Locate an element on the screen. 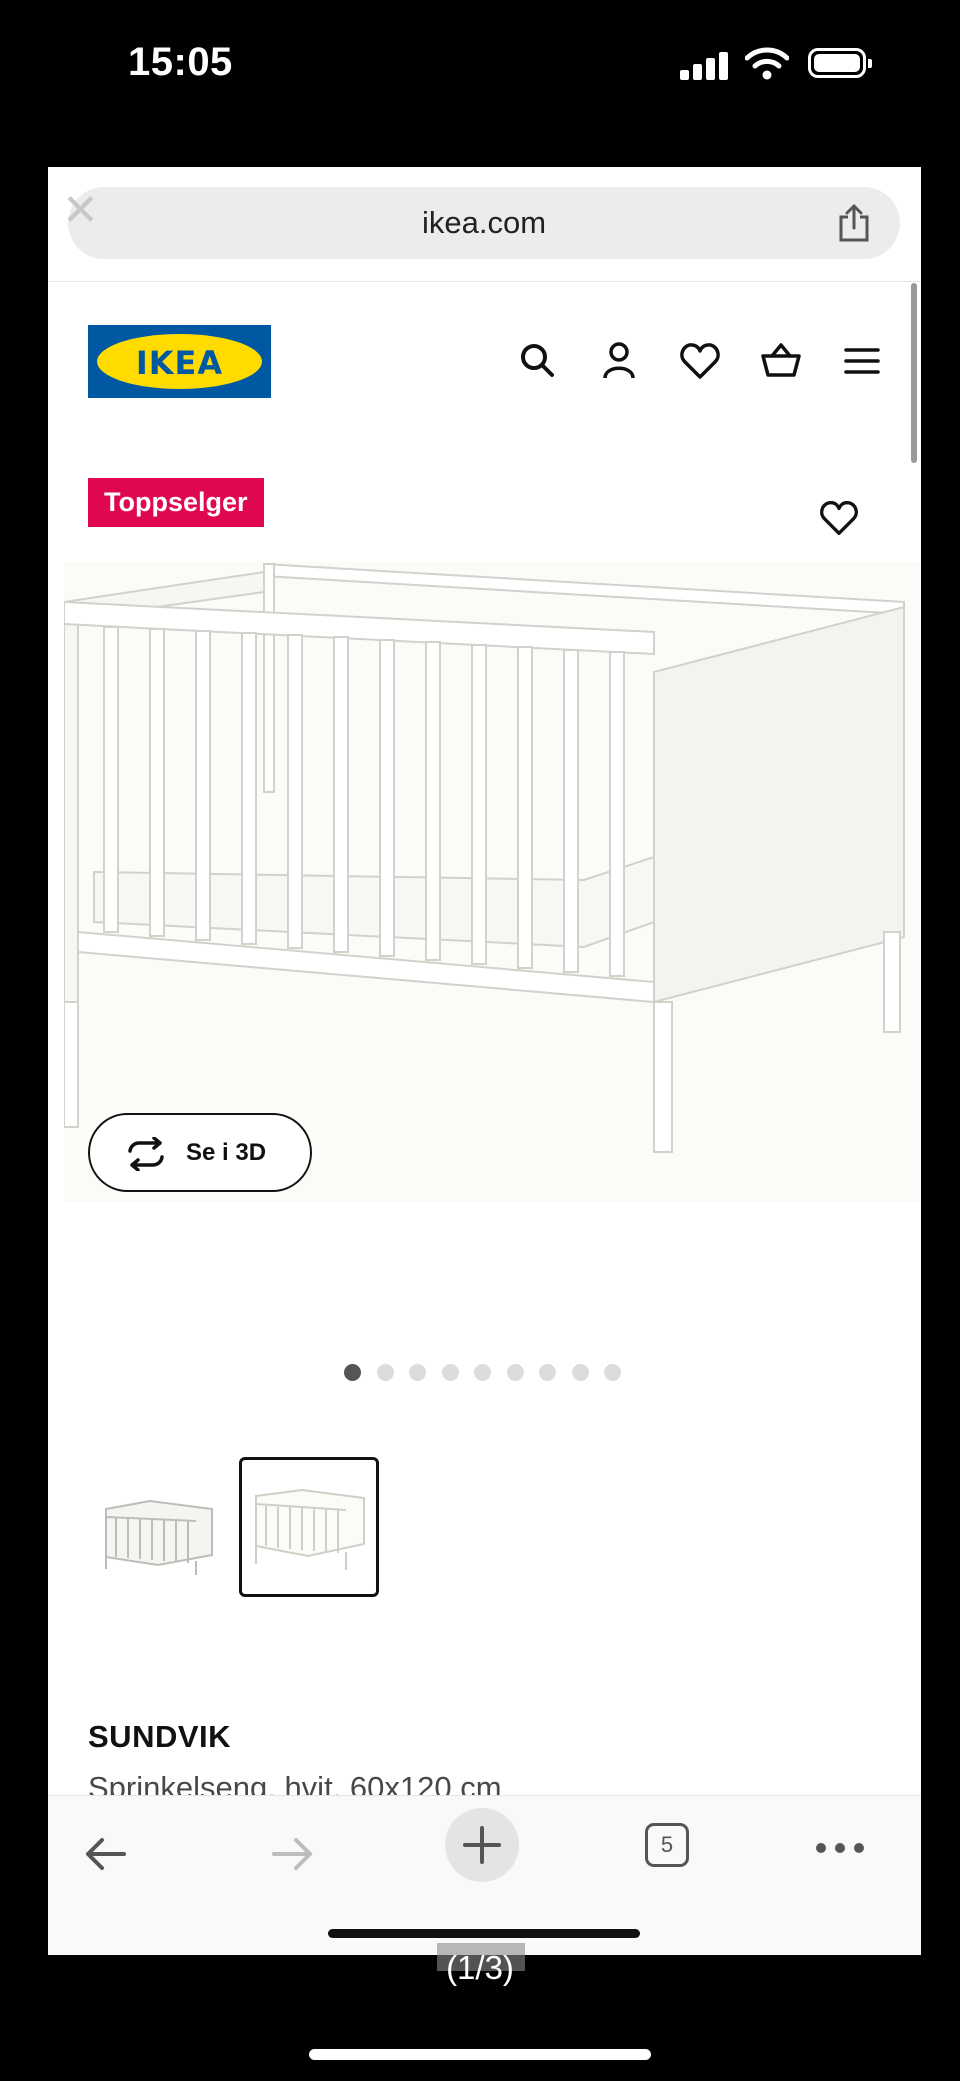 The image size is (960, 2081). product-name: SUNDVIK is located at coordinates (159, 1737).